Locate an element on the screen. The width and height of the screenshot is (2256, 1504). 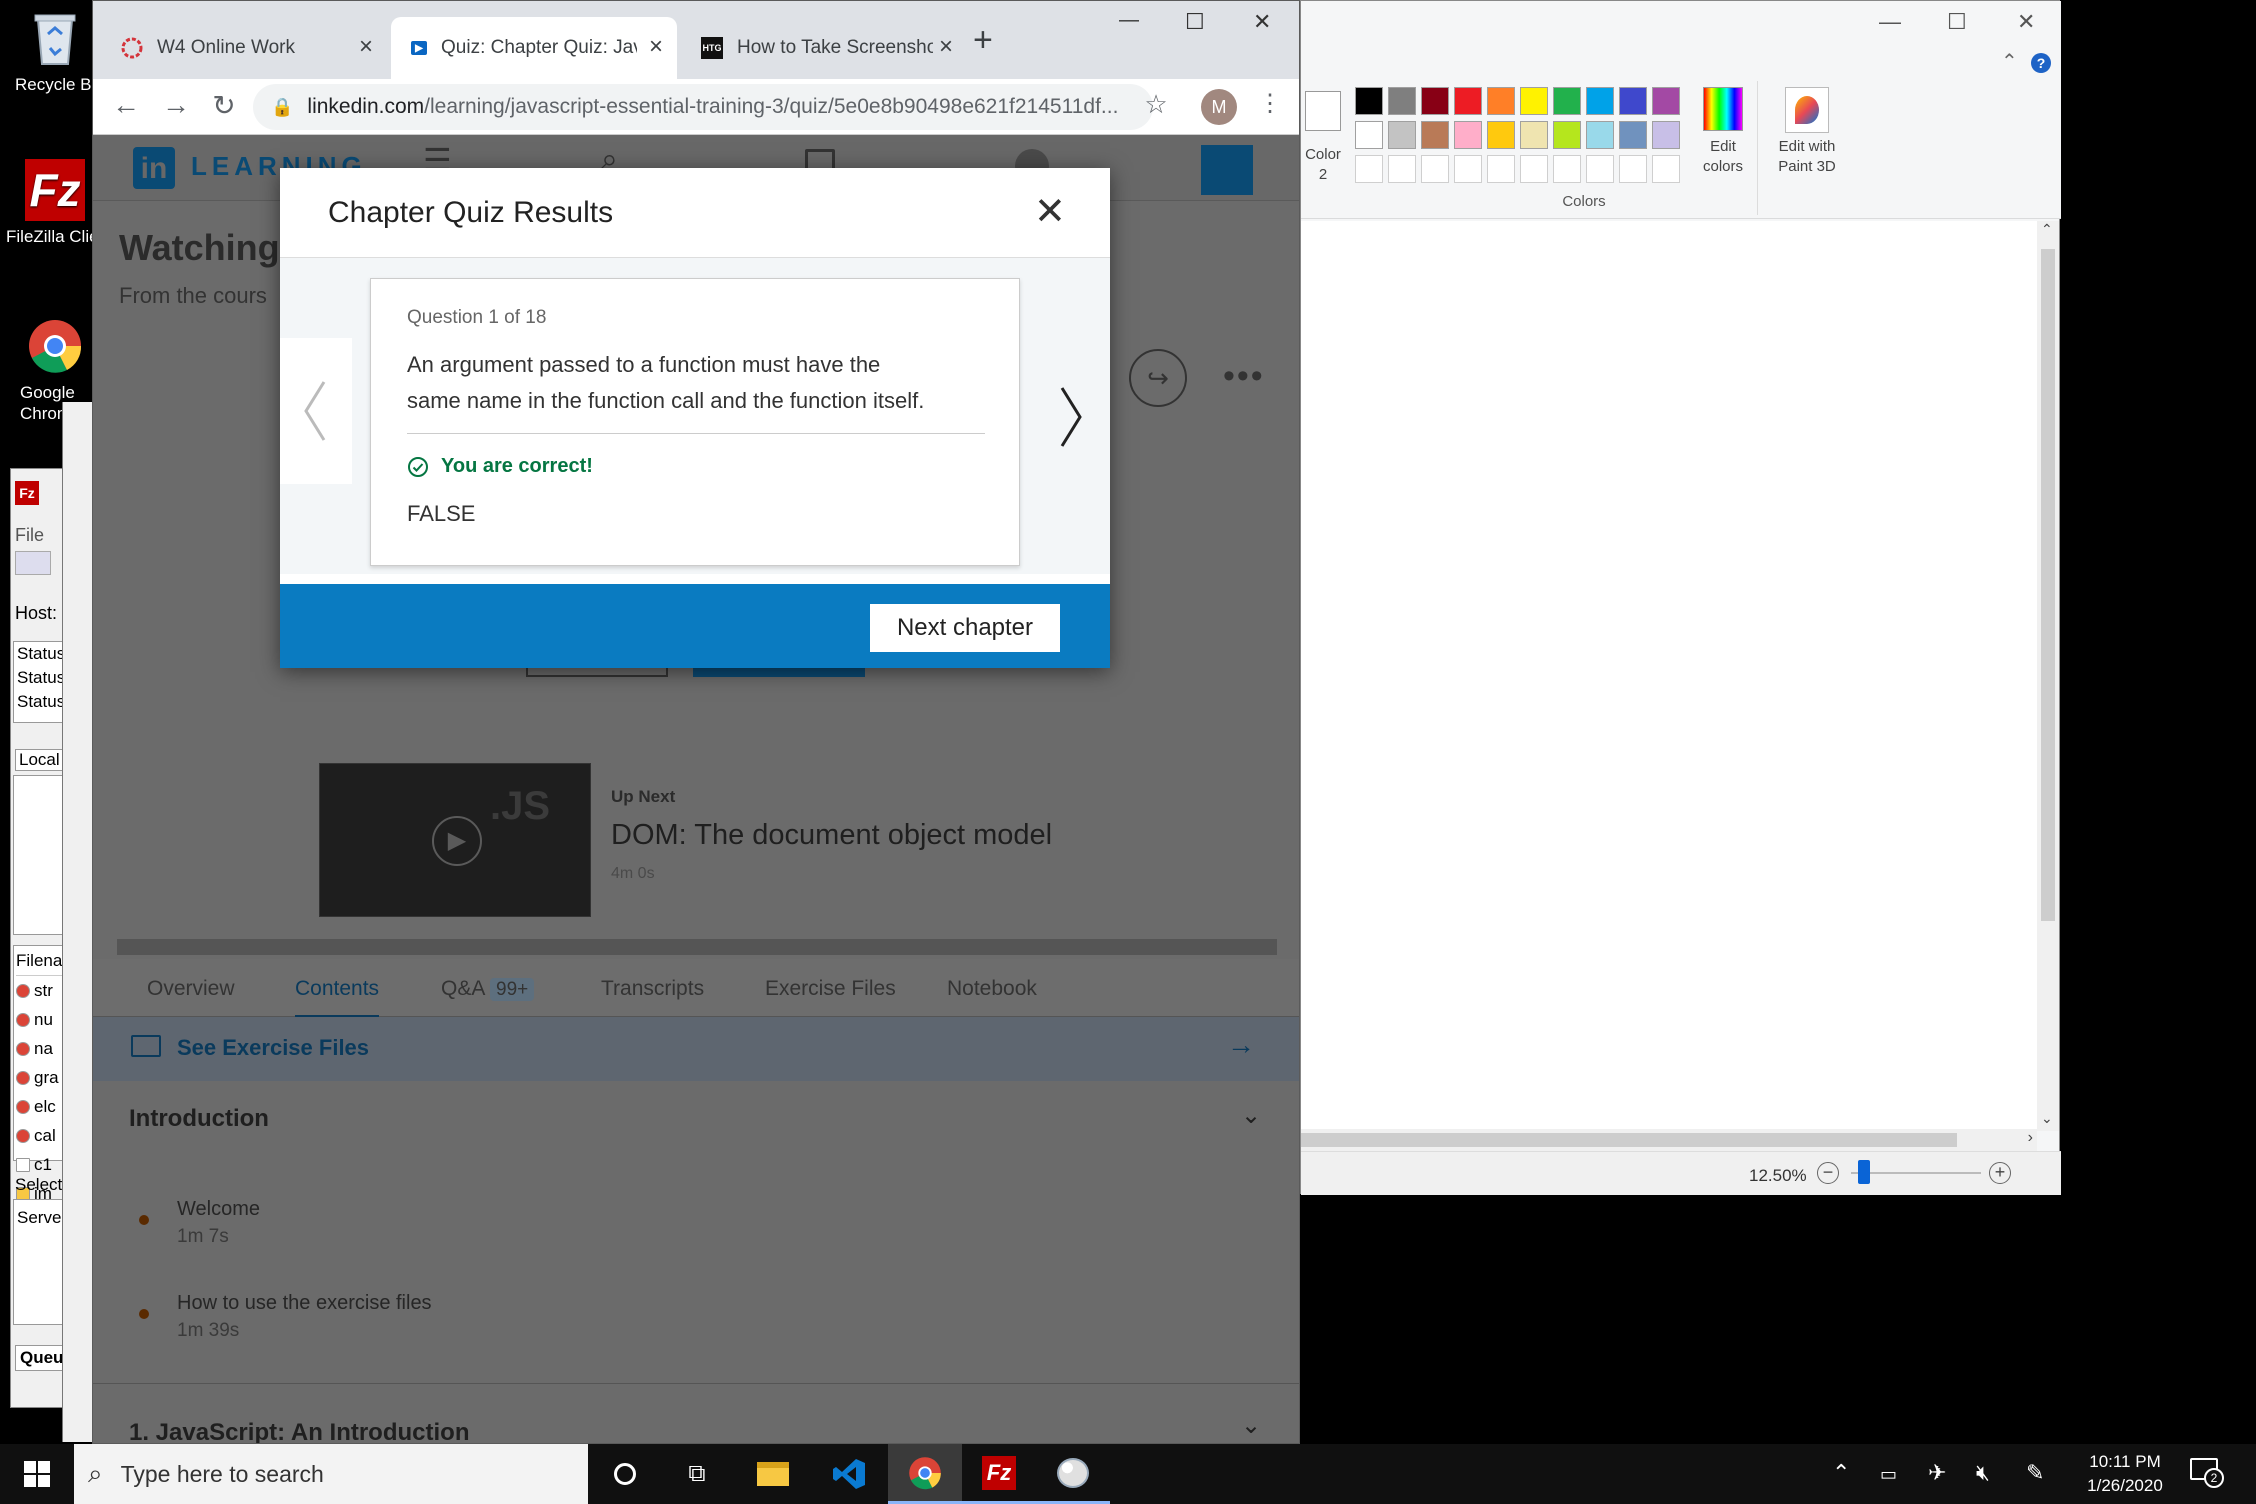
volume-muted-icon: 🔇︎ is located at coordinates (1983, 1473).